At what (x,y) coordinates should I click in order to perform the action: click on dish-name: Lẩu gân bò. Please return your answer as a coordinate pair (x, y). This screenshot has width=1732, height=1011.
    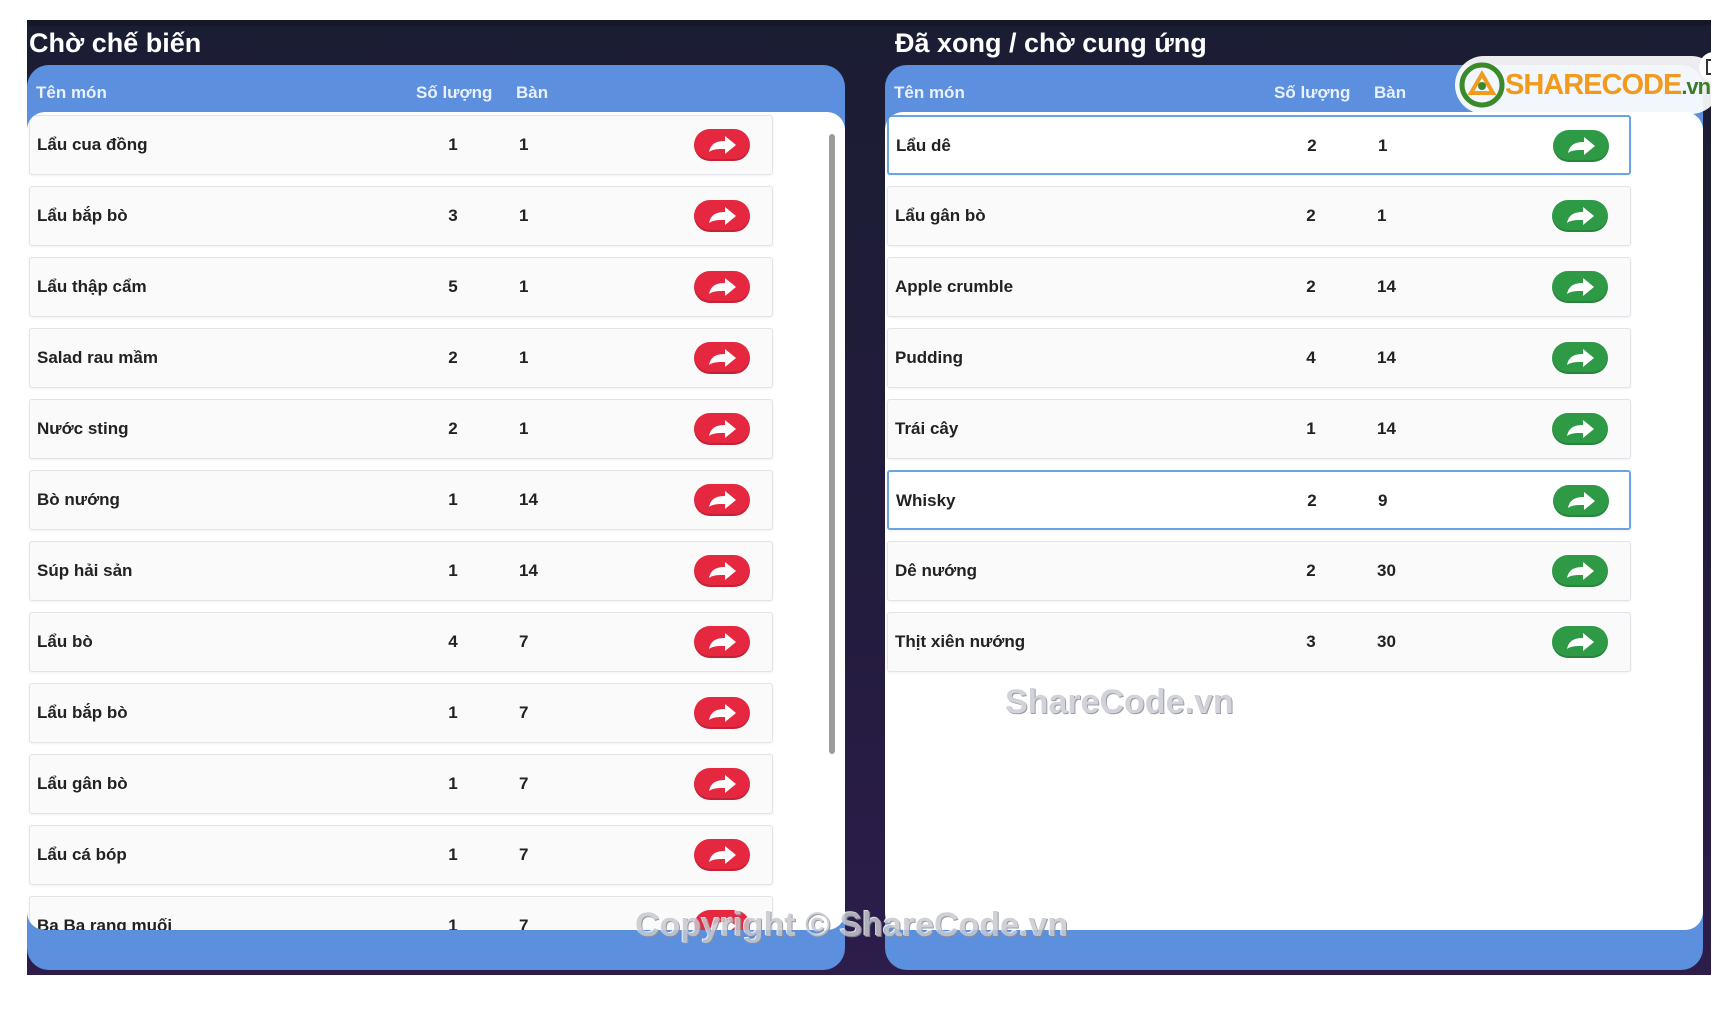
    Looking at the image, I should click on (940, 215).